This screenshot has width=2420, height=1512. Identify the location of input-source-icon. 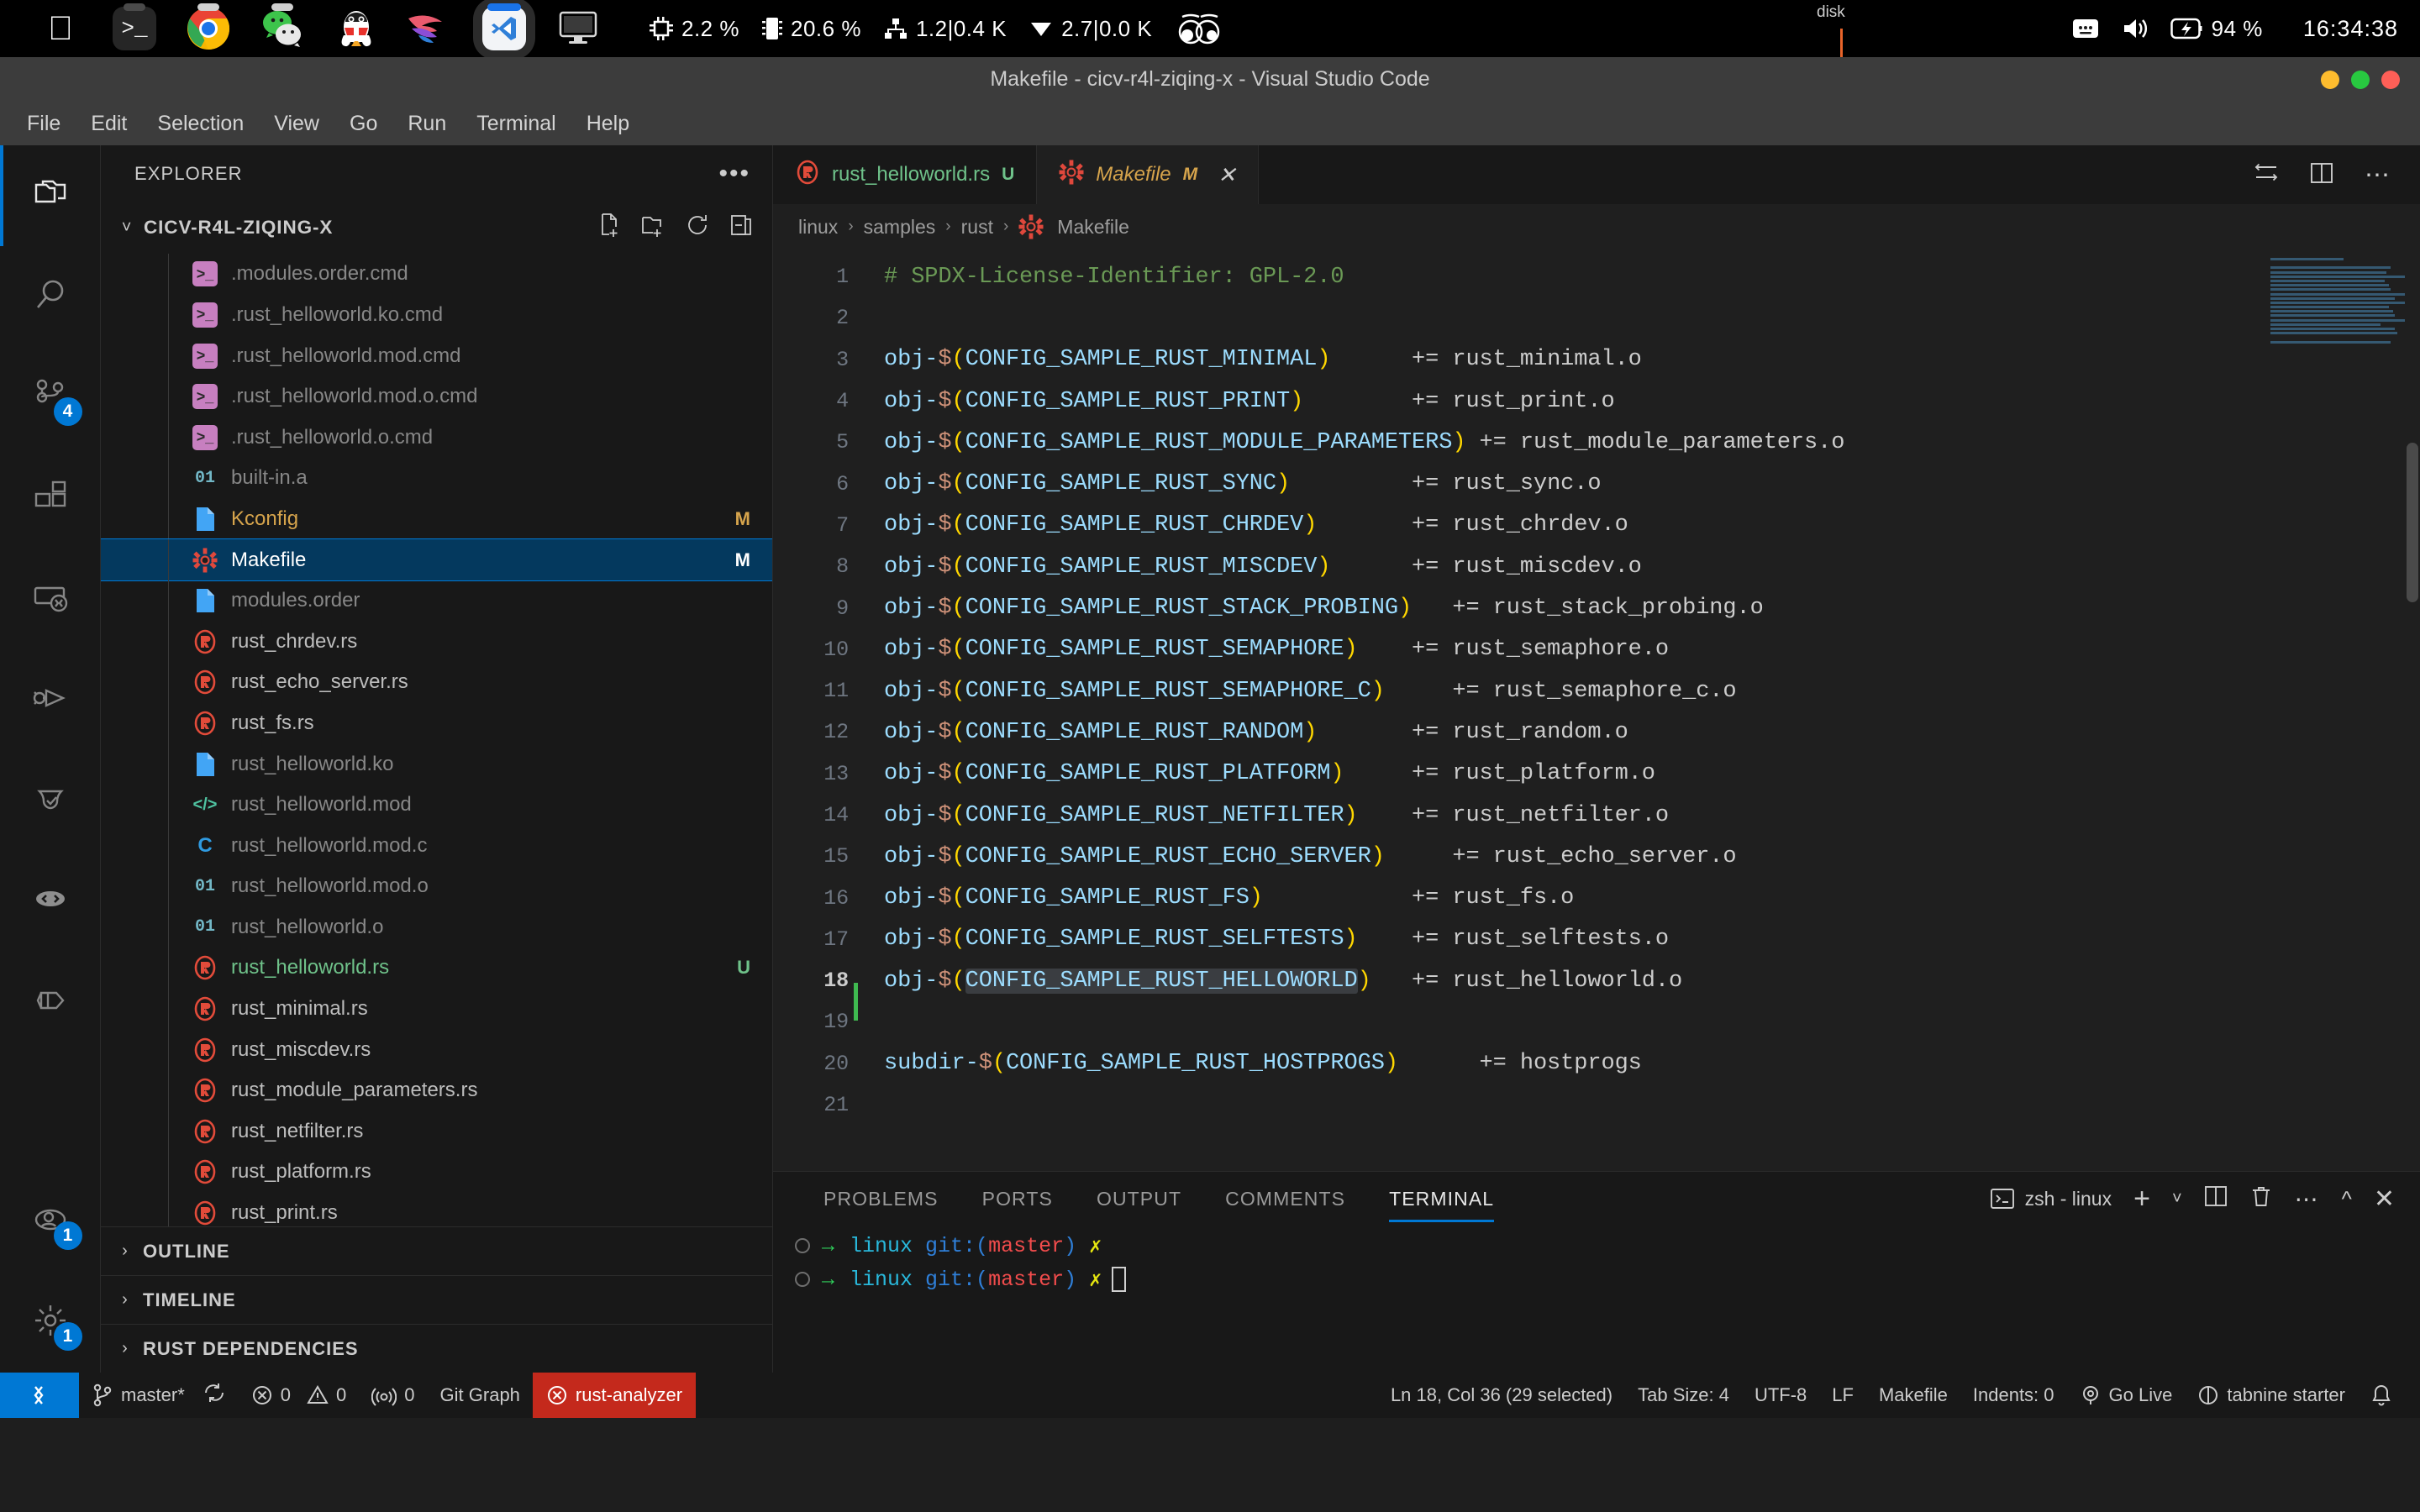
(2086, 28).